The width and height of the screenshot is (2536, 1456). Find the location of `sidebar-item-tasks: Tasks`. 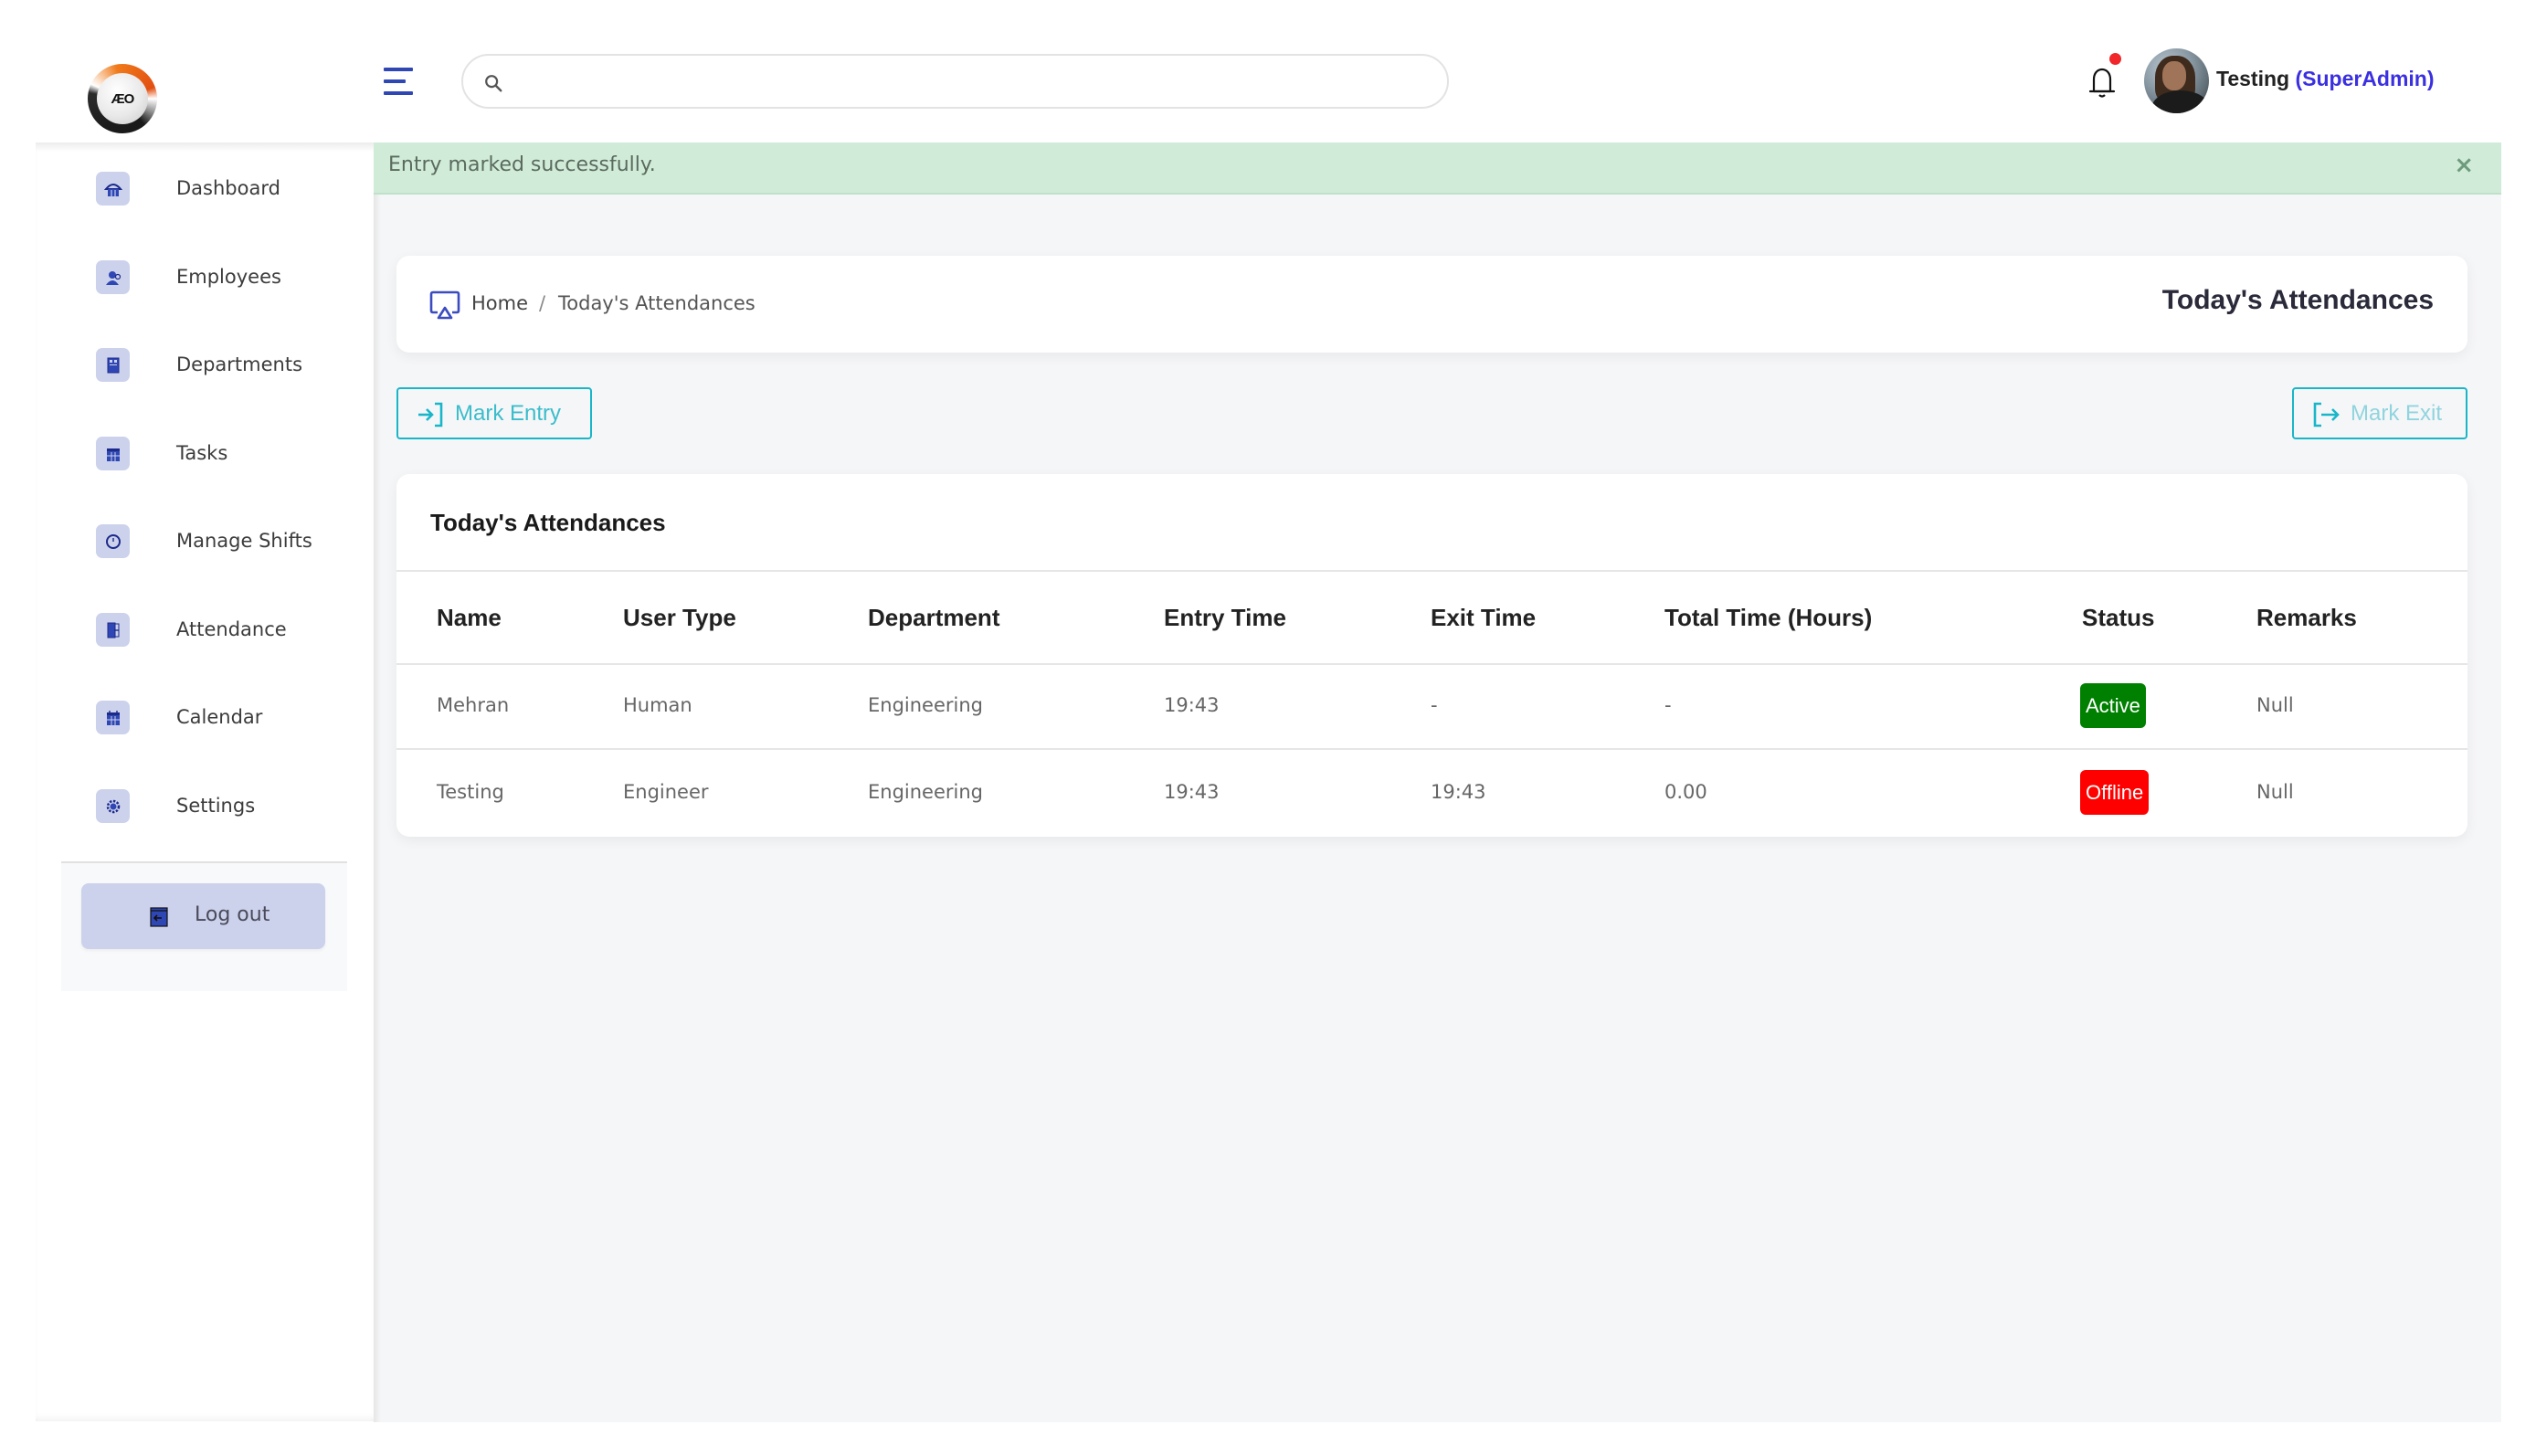

sidebar-item-tasks: Tasks is located at coordinates (203, 453).